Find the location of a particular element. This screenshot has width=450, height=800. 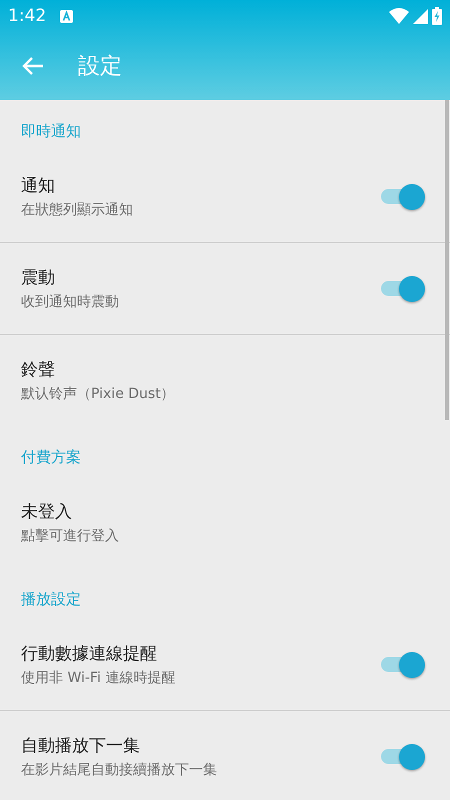

section-header: 播放設定 is located at coordinates (51, 599).